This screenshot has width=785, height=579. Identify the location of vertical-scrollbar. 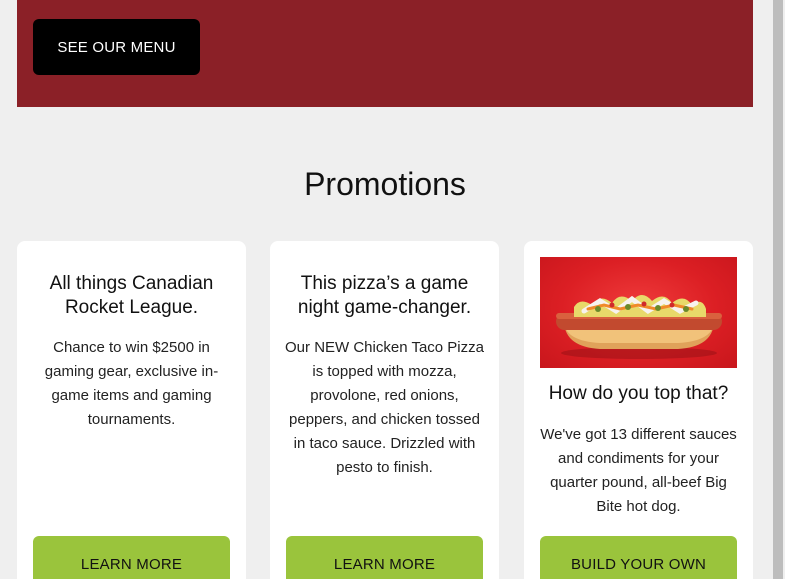
(778, 289).